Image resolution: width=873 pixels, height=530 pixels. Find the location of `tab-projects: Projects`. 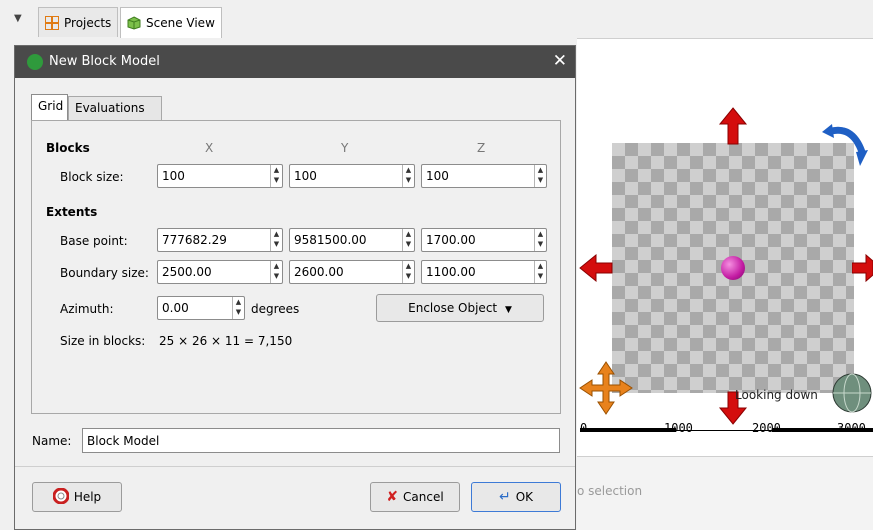

tab-projects: Projects is located at coordinates (78, 22).